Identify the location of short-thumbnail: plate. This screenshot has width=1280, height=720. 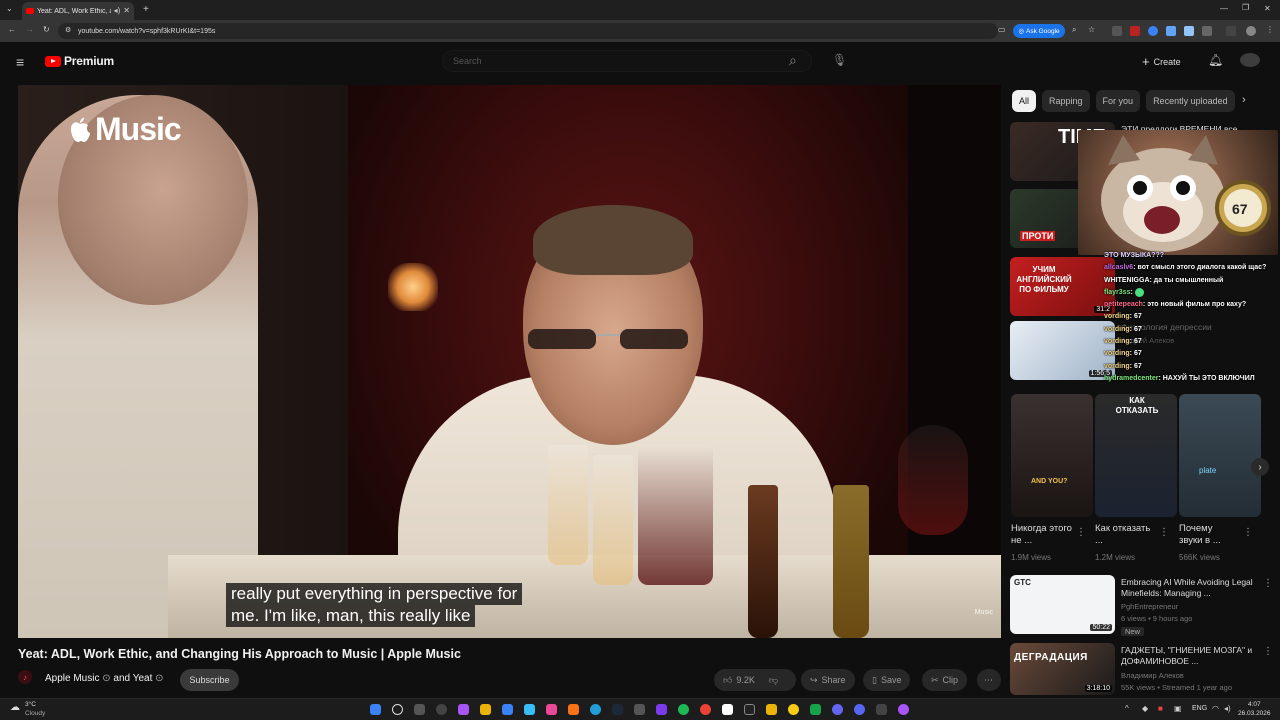
(1220, 455).